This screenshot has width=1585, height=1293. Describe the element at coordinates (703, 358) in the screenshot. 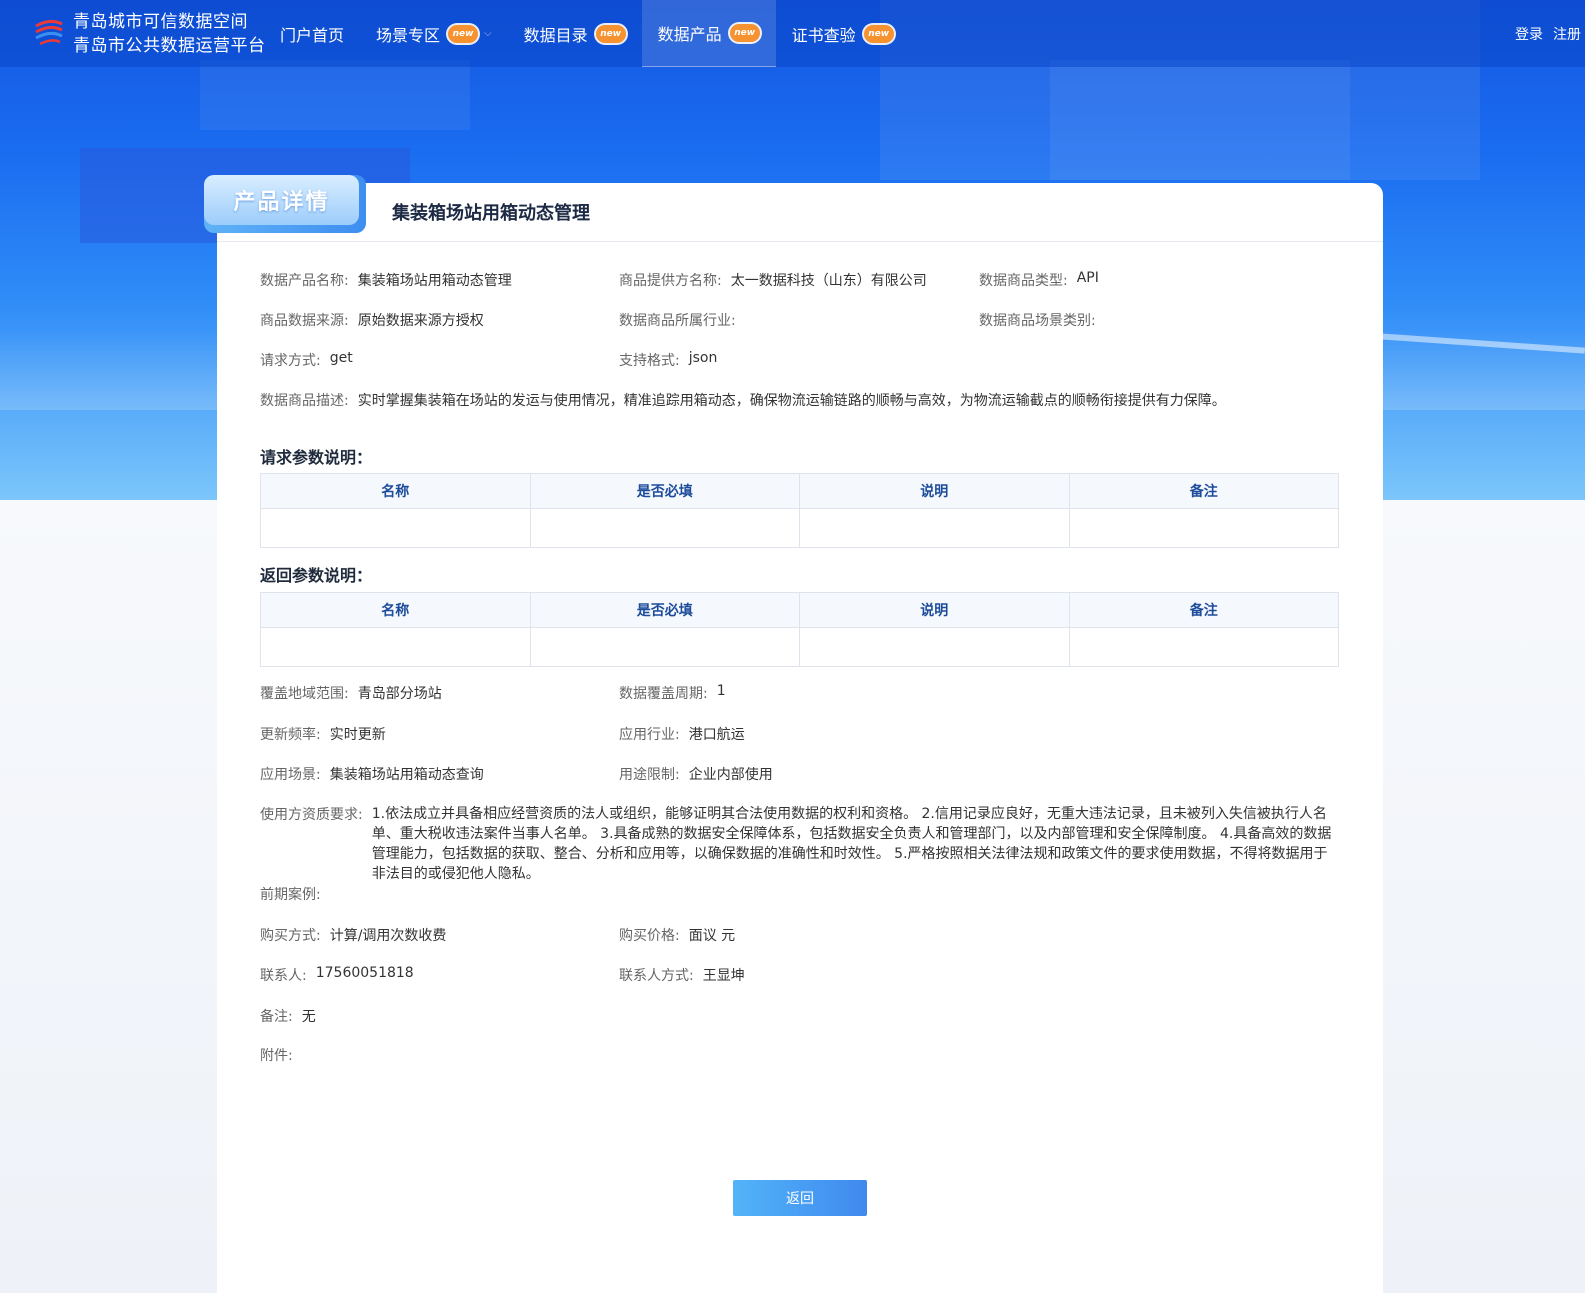

I see `field-value: json` at that location.